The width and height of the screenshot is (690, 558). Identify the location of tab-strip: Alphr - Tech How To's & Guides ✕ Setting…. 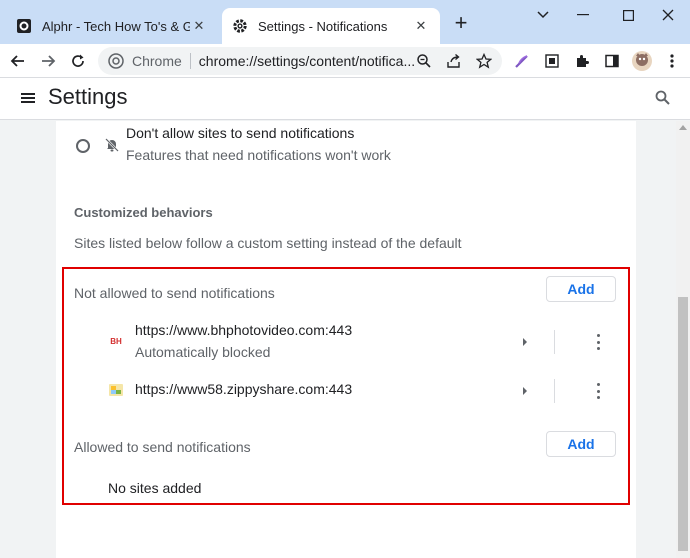
(345, 22).